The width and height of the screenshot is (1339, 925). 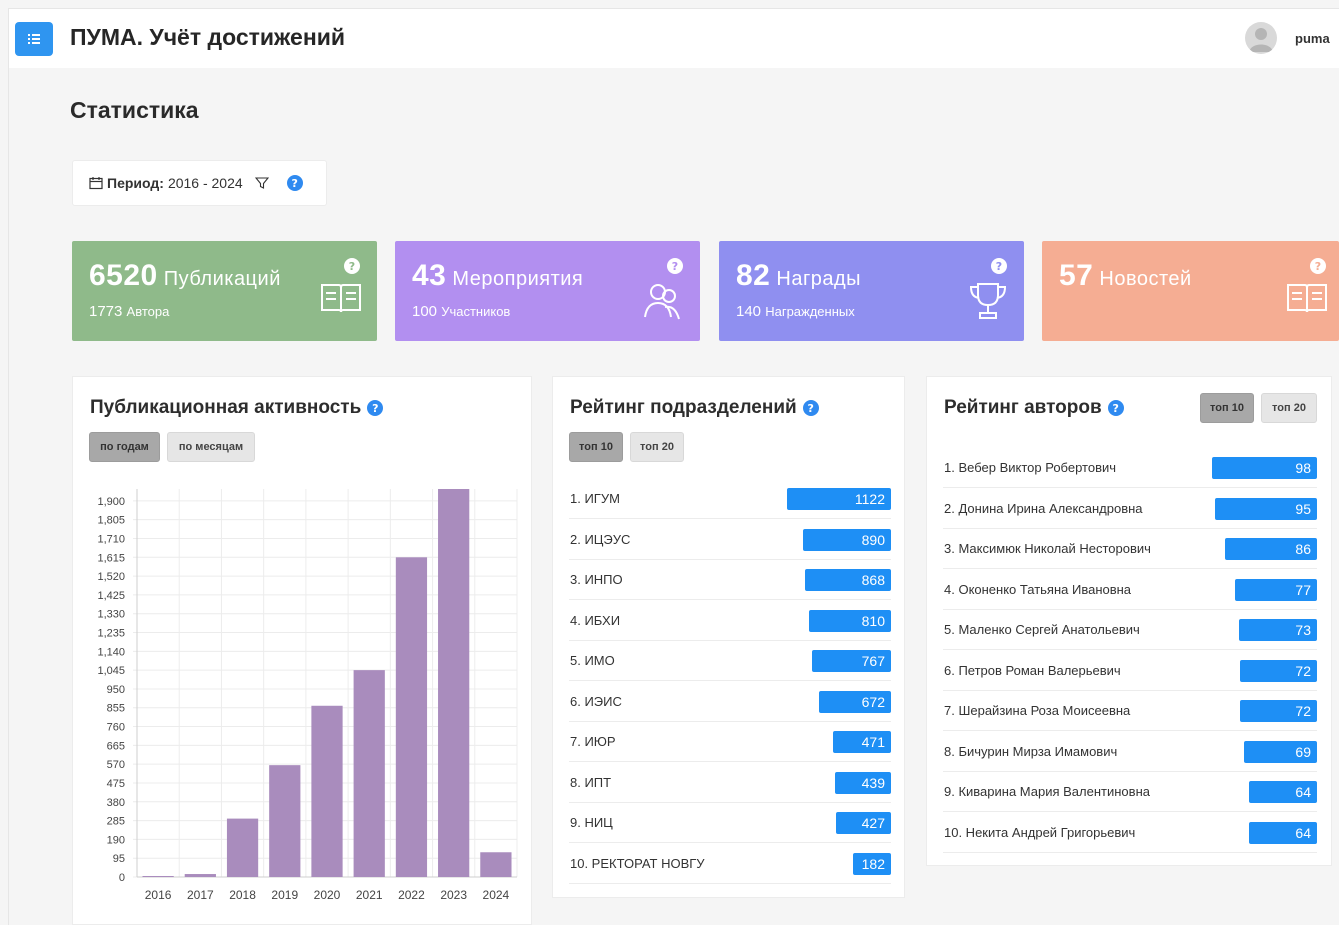 I want to click on department-row-value: 672, so click(x=854, y=701).